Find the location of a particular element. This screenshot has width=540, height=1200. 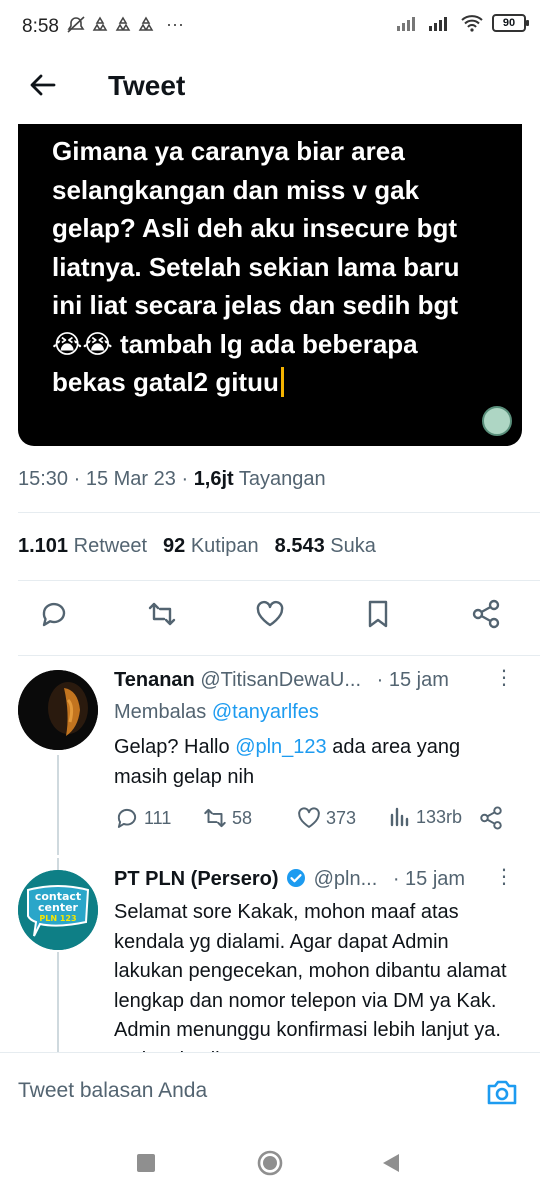

replying-to: Membalas @tanyarlfes is located at coordinates (216, 712).